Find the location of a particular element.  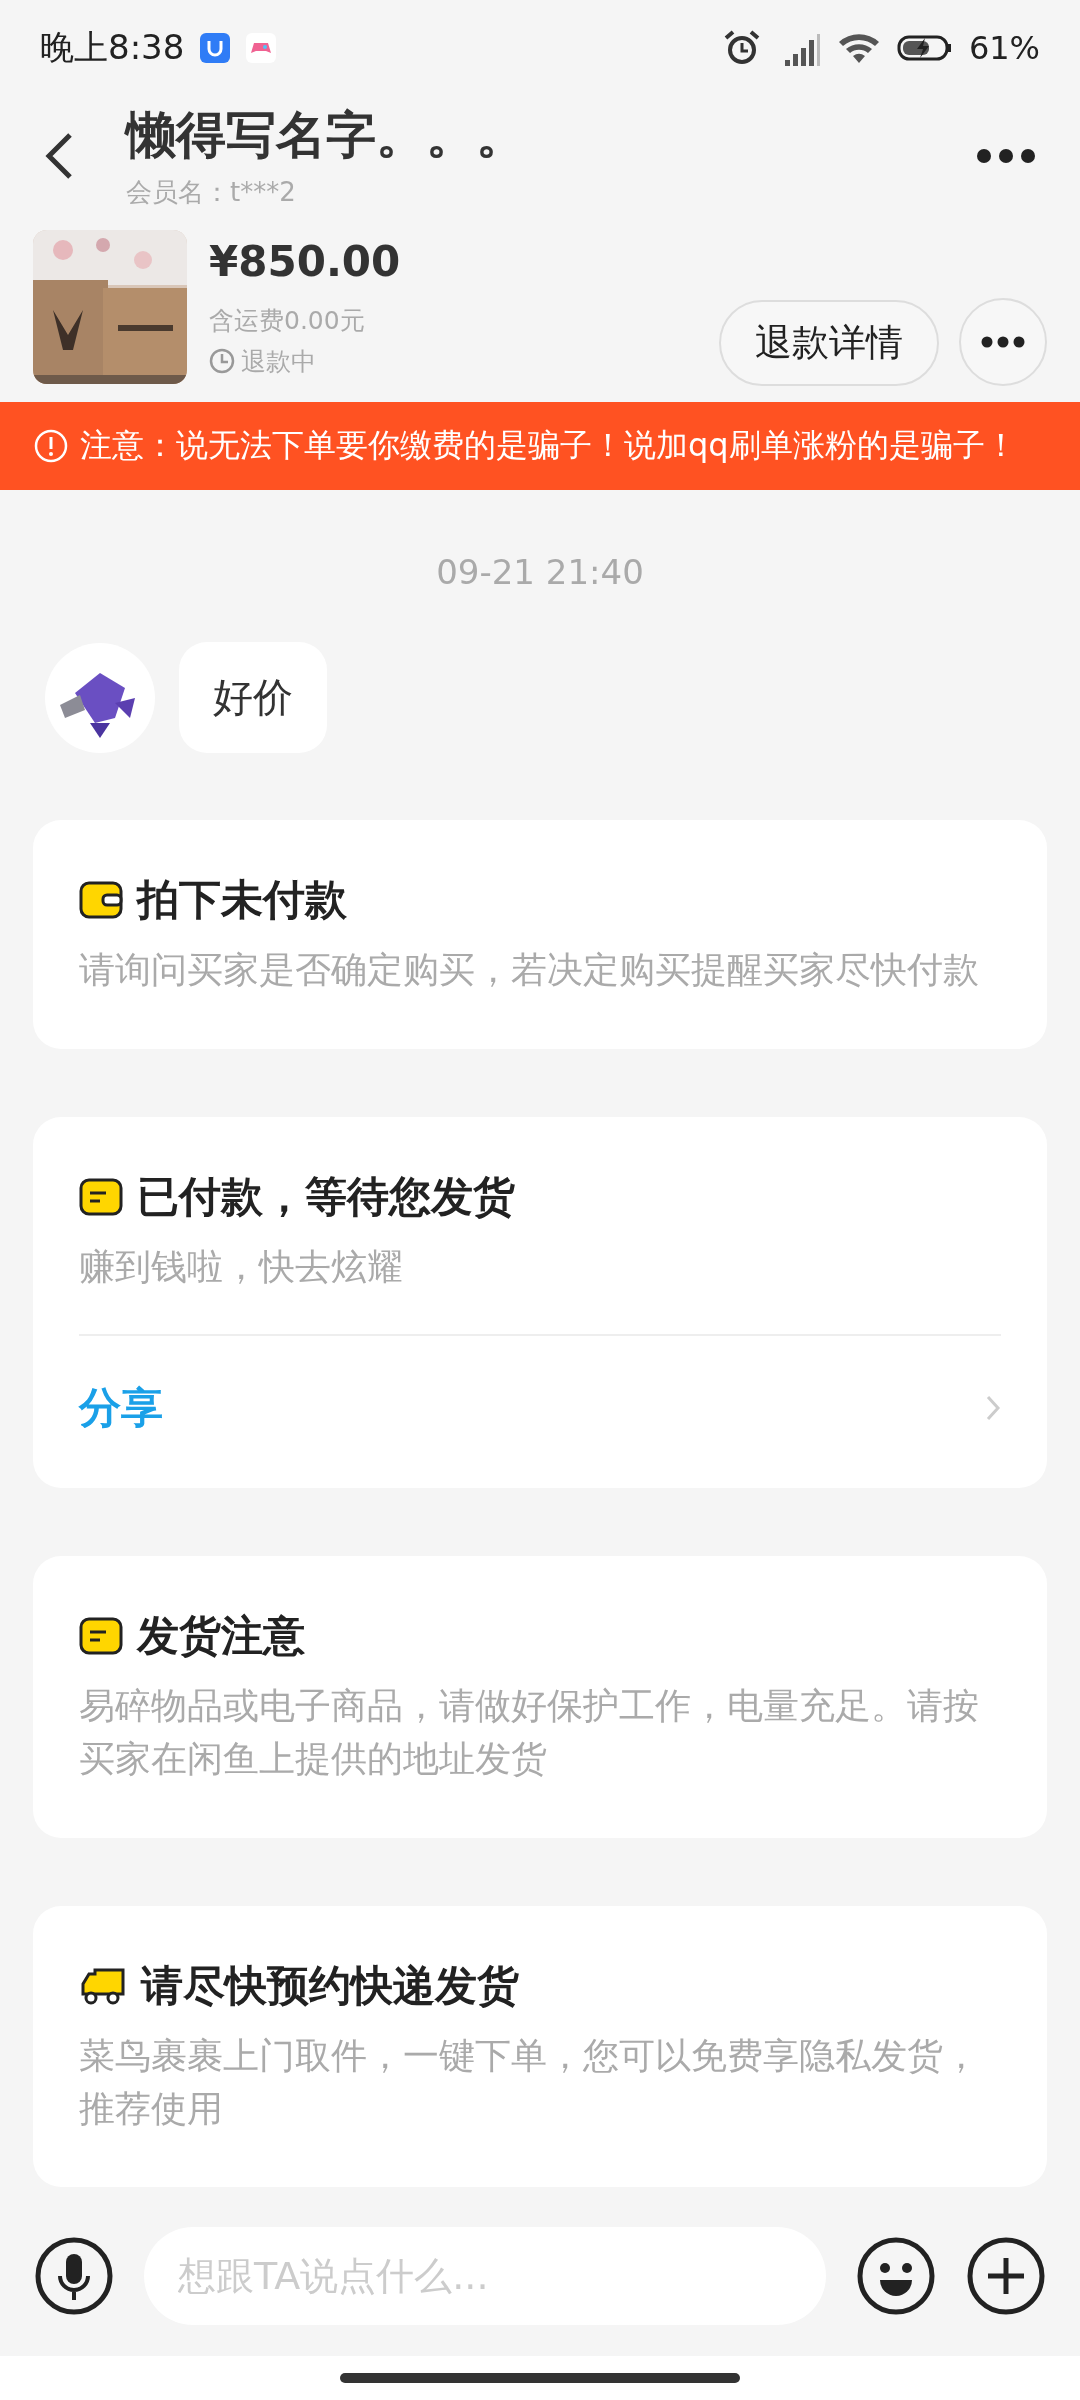

card-text: 请询问买家是否确定购买，若决定购买提醒买家尽快付款 is located at coordinates (529, 970).